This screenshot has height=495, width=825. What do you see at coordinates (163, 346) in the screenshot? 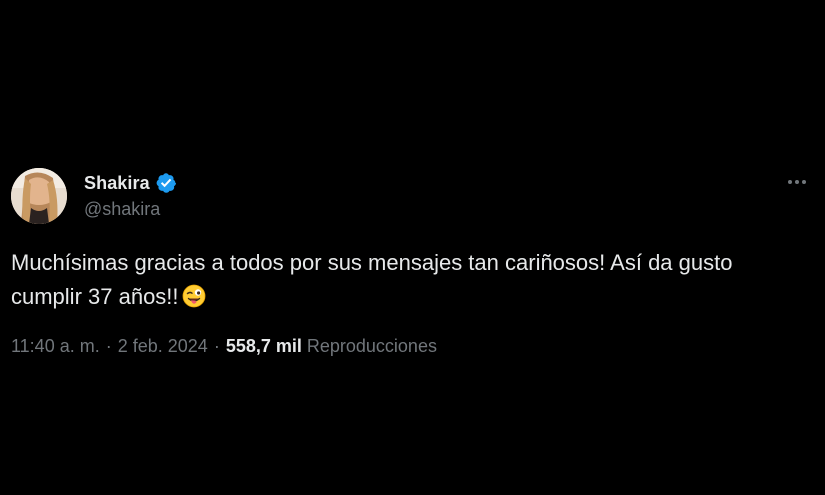
I see `tweet-date: 2 feb. 2024` at bounding box center [163, 346].